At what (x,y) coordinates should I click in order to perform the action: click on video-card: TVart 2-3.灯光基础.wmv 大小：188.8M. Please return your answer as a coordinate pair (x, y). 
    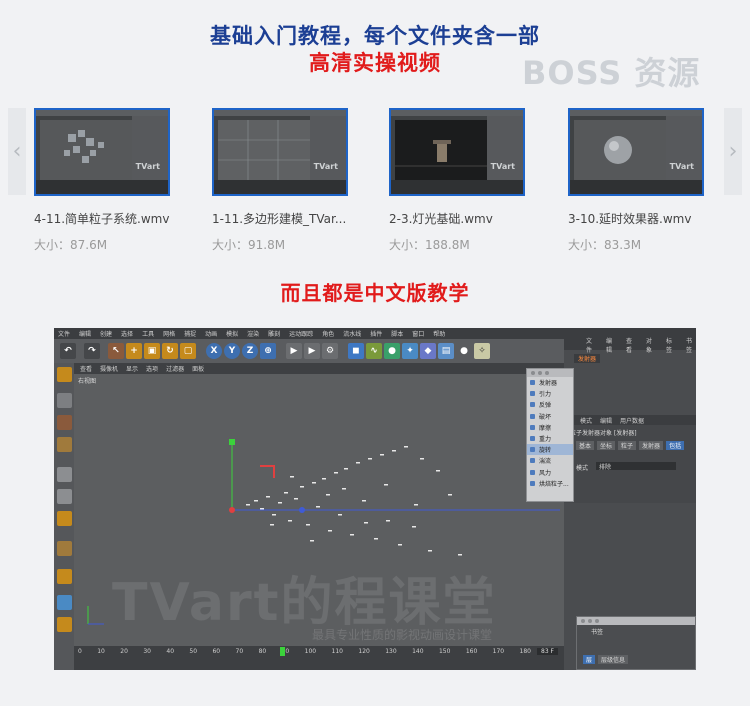
    Looking at the image, I should click on (457, 180).